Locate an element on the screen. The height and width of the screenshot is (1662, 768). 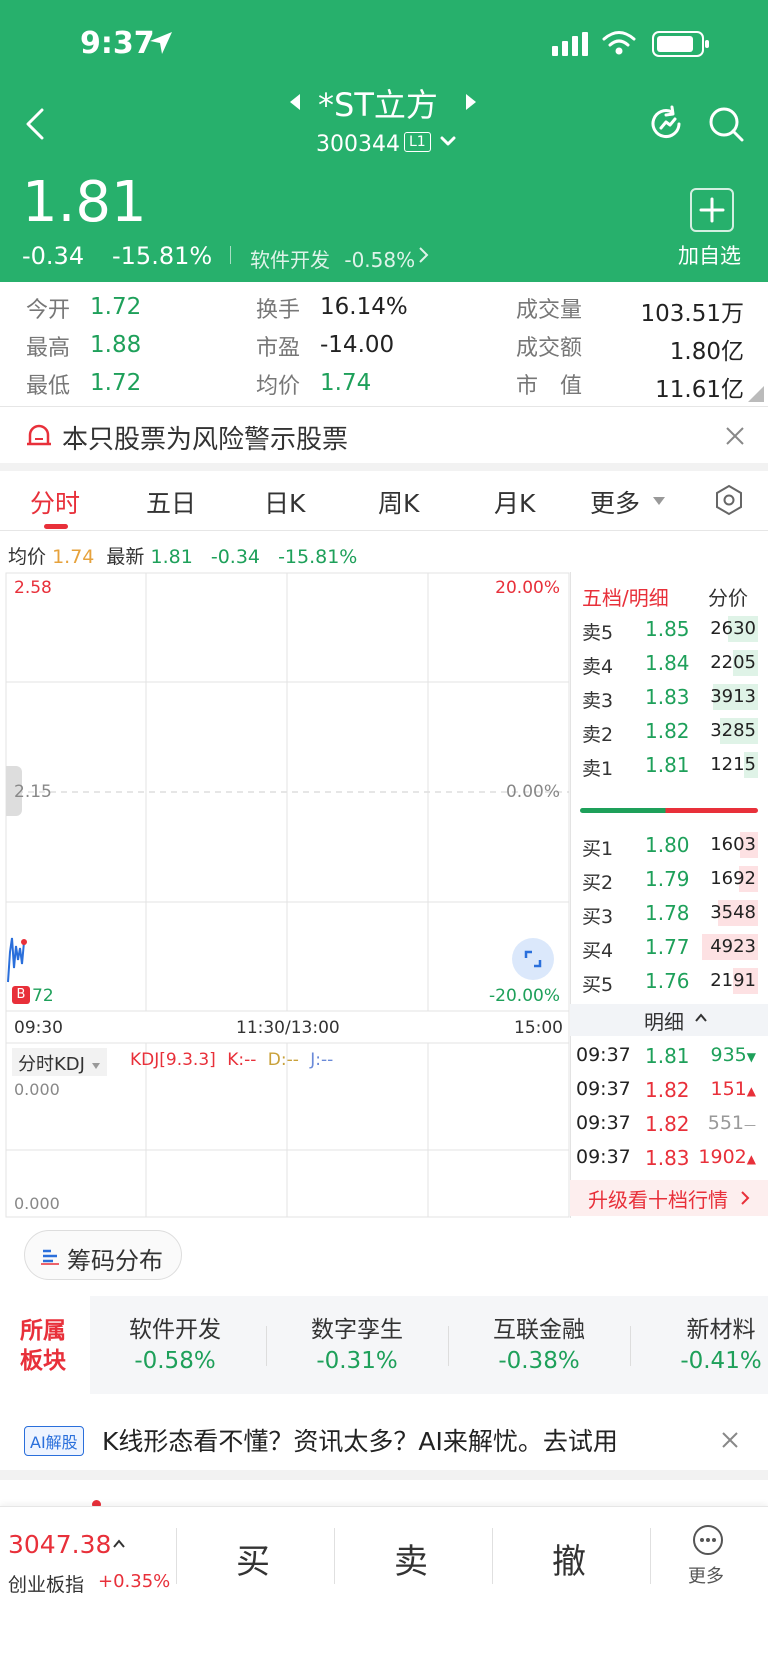
trend-arrow-icon: ▲ is located at coordinates (751, 1159).